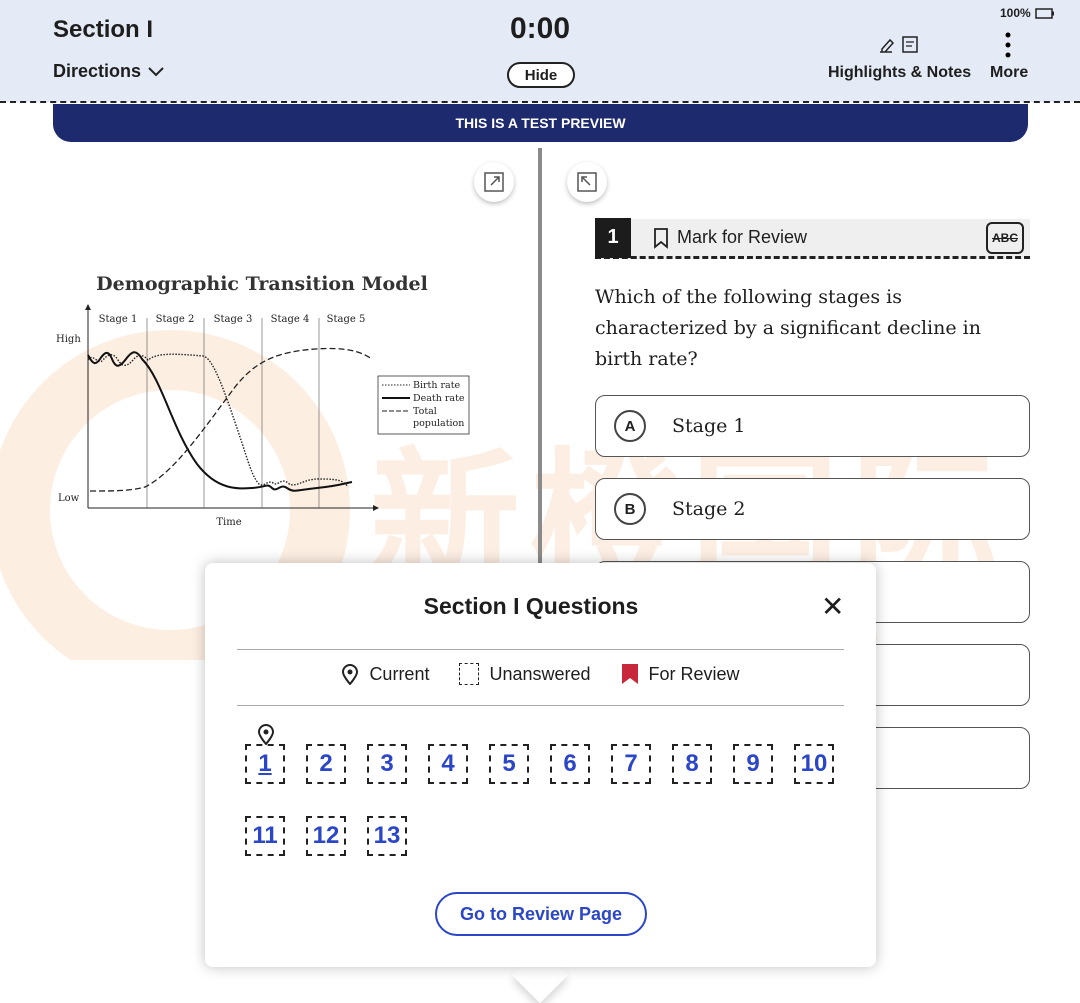 The height and width of the screenshot is (1003, 1080). What do you see at coordinates (753, 764) in the screenshot?
I see `question-nav-9: 9` at bounding box center [753, 764].